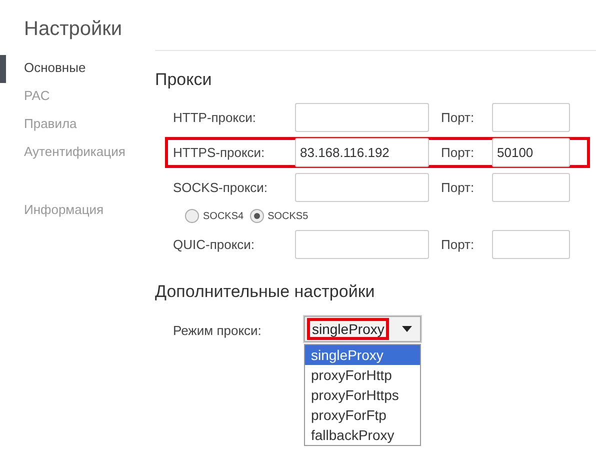 This screenshot has height=449, width=596. I want to click on field-label: SOCKS-прокси:, so click(220, 187).